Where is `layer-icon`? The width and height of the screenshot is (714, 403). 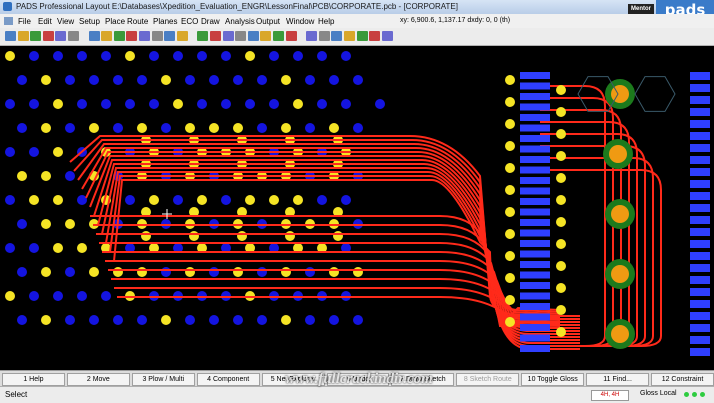
layer-icon is located at coordinates (241, 36).